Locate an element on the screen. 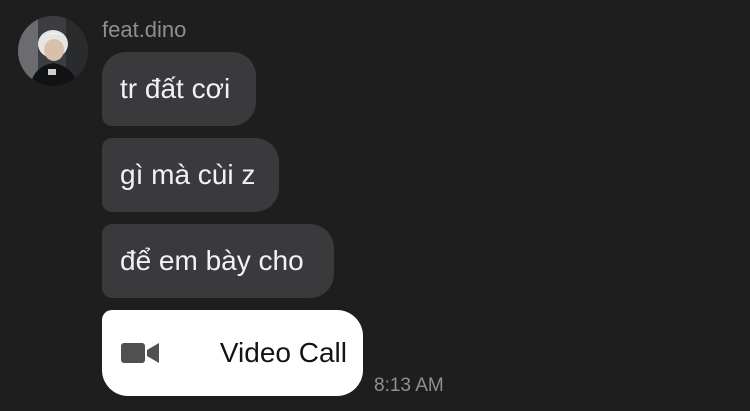 This screenshot has height=411, width=750. sender-name: feat.dino is located at coordinates (144, 29).